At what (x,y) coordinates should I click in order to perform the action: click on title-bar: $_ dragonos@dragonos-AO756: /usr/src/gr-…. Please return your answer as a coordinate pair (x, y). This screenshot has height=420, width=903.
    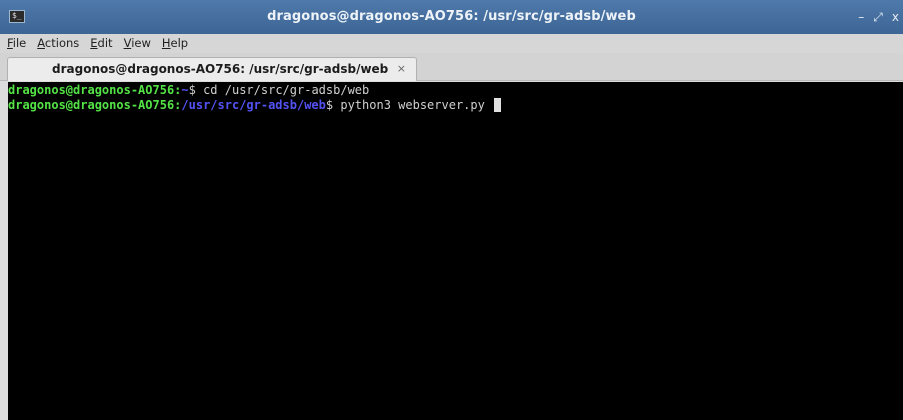
    Looking at the image, I should click on (451, 17).